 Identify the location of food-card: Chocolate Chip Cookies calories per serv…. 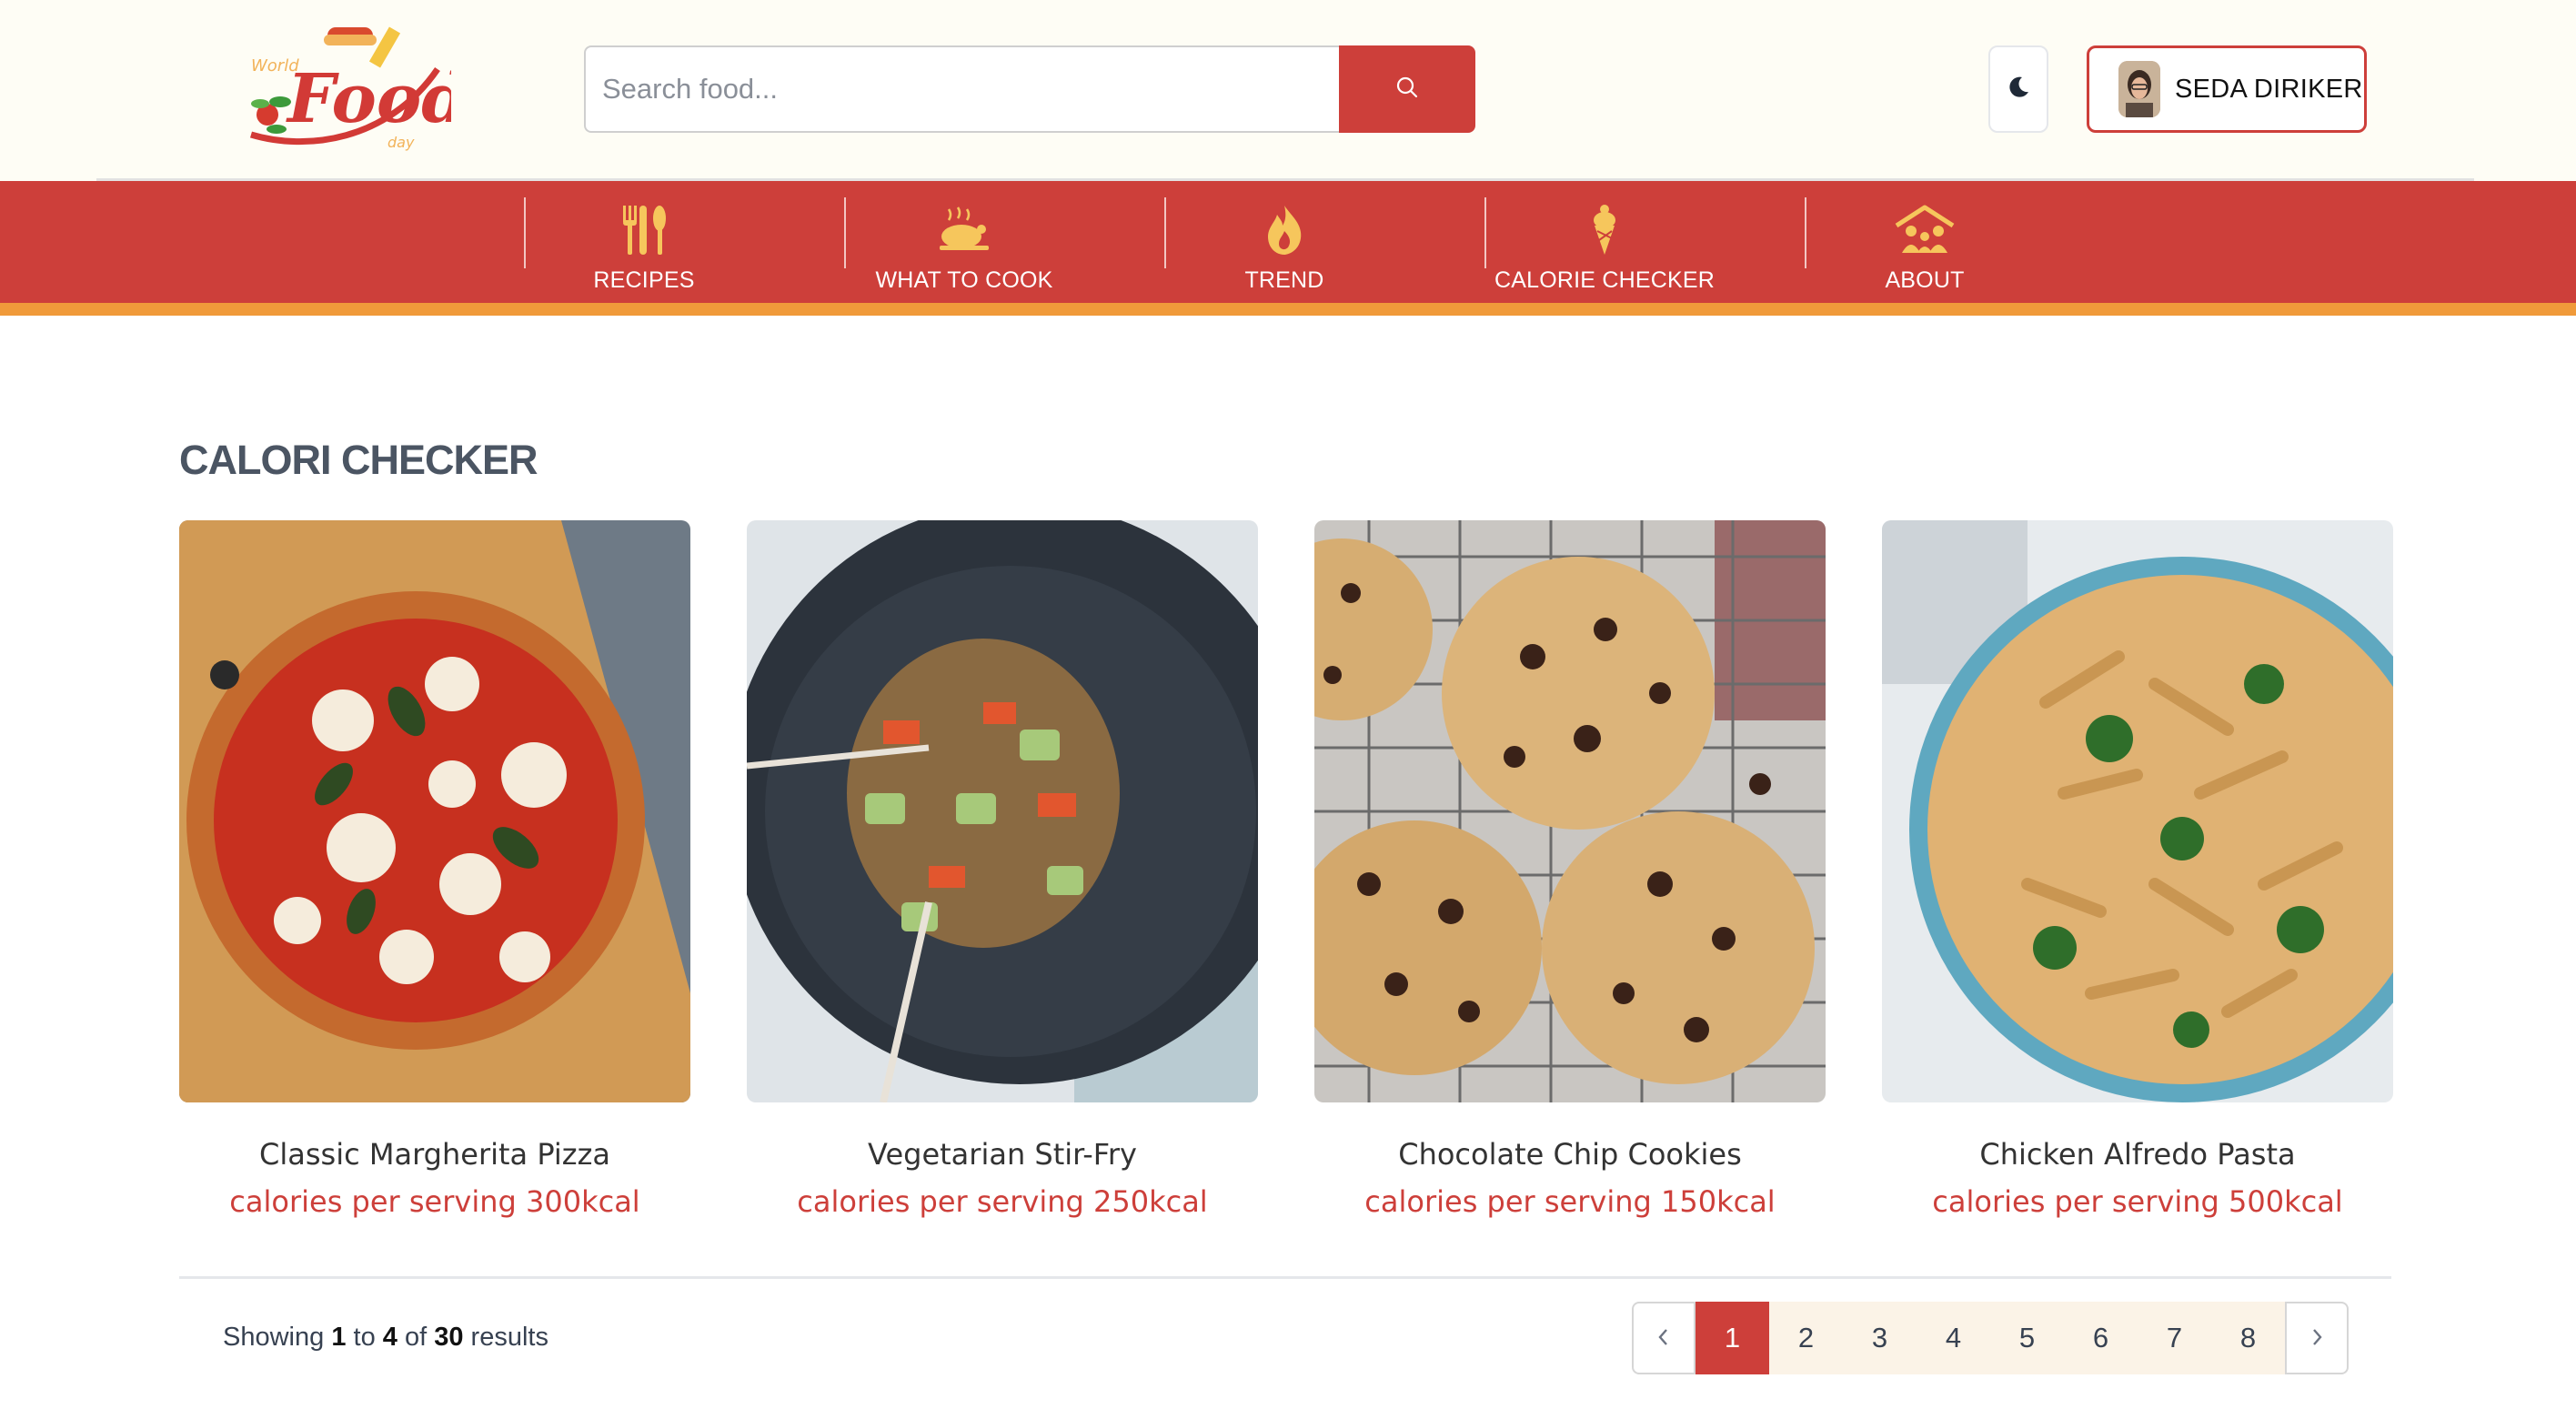
(1570, 869).